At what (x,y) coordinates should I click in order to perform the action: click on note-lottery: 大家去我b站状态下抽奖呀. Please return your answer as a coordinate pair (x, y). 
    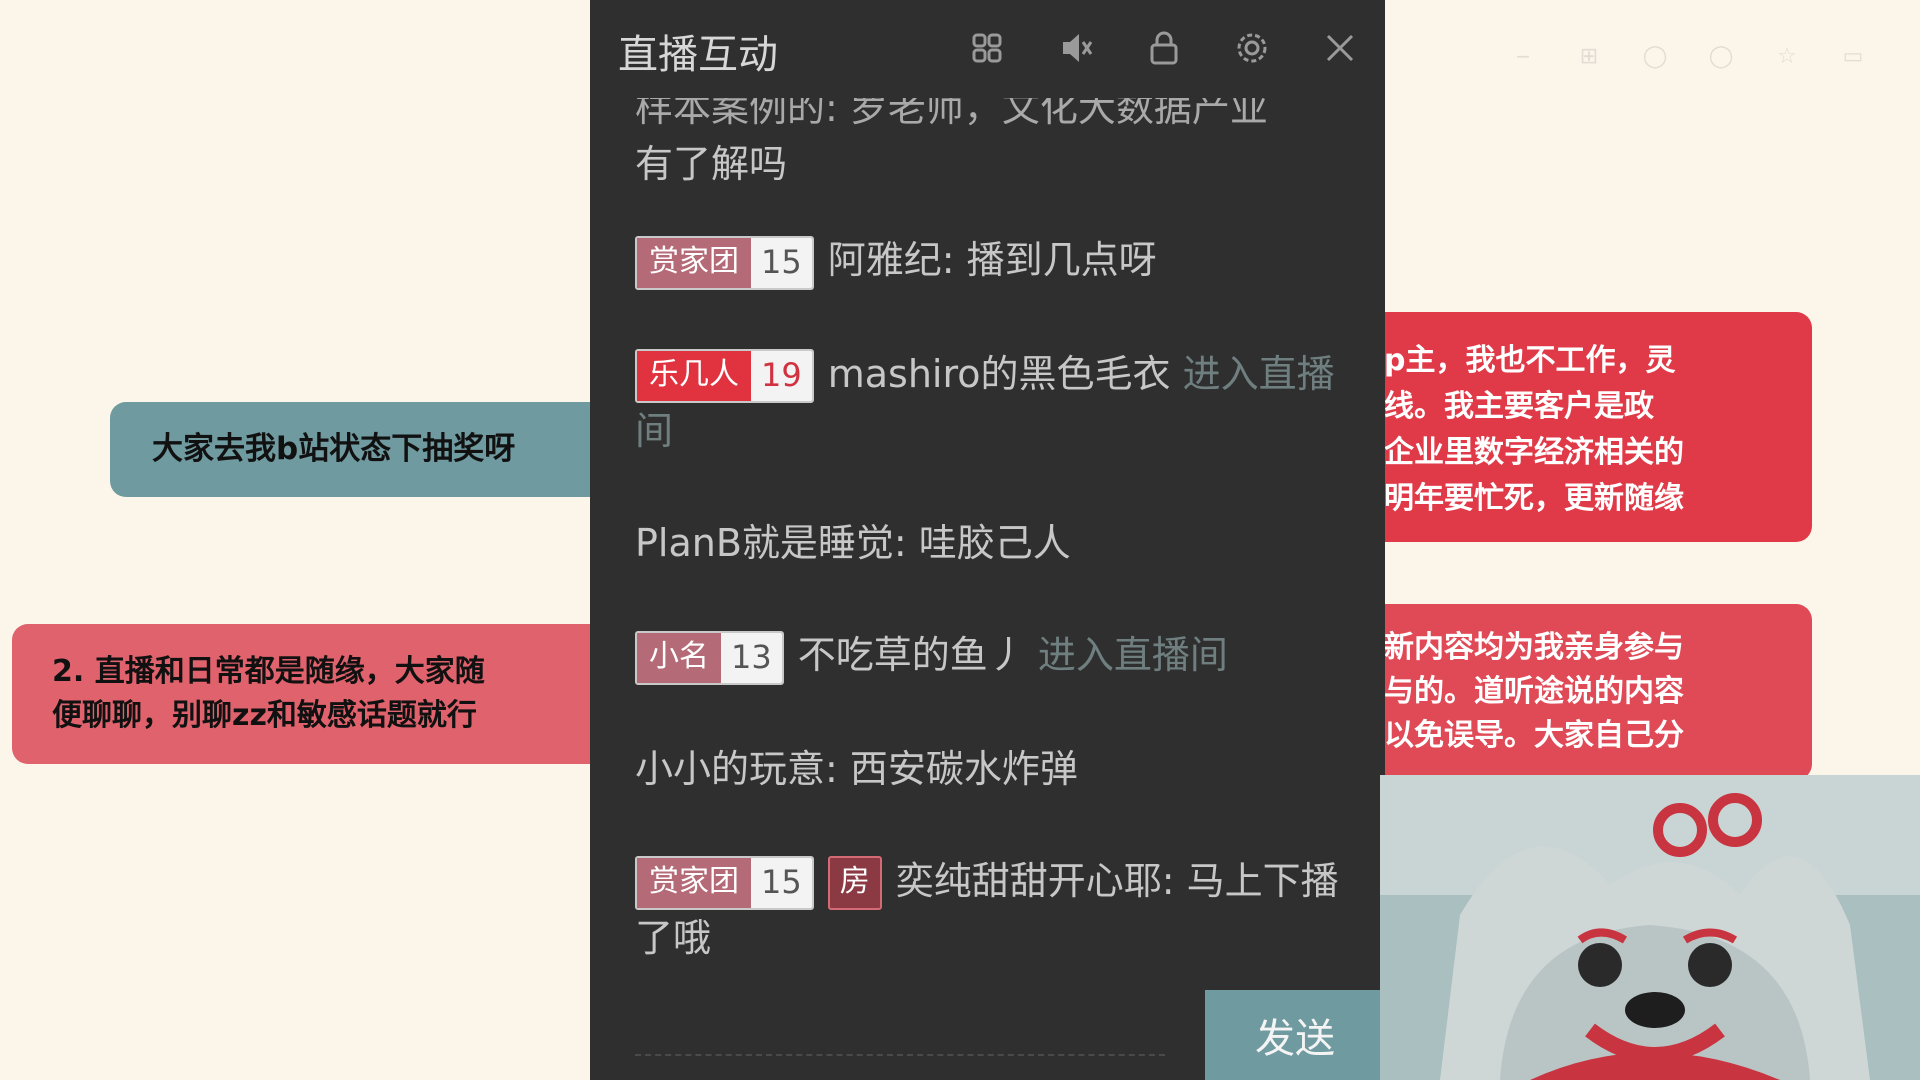
    Looking at the image, I should click on (360, 449).